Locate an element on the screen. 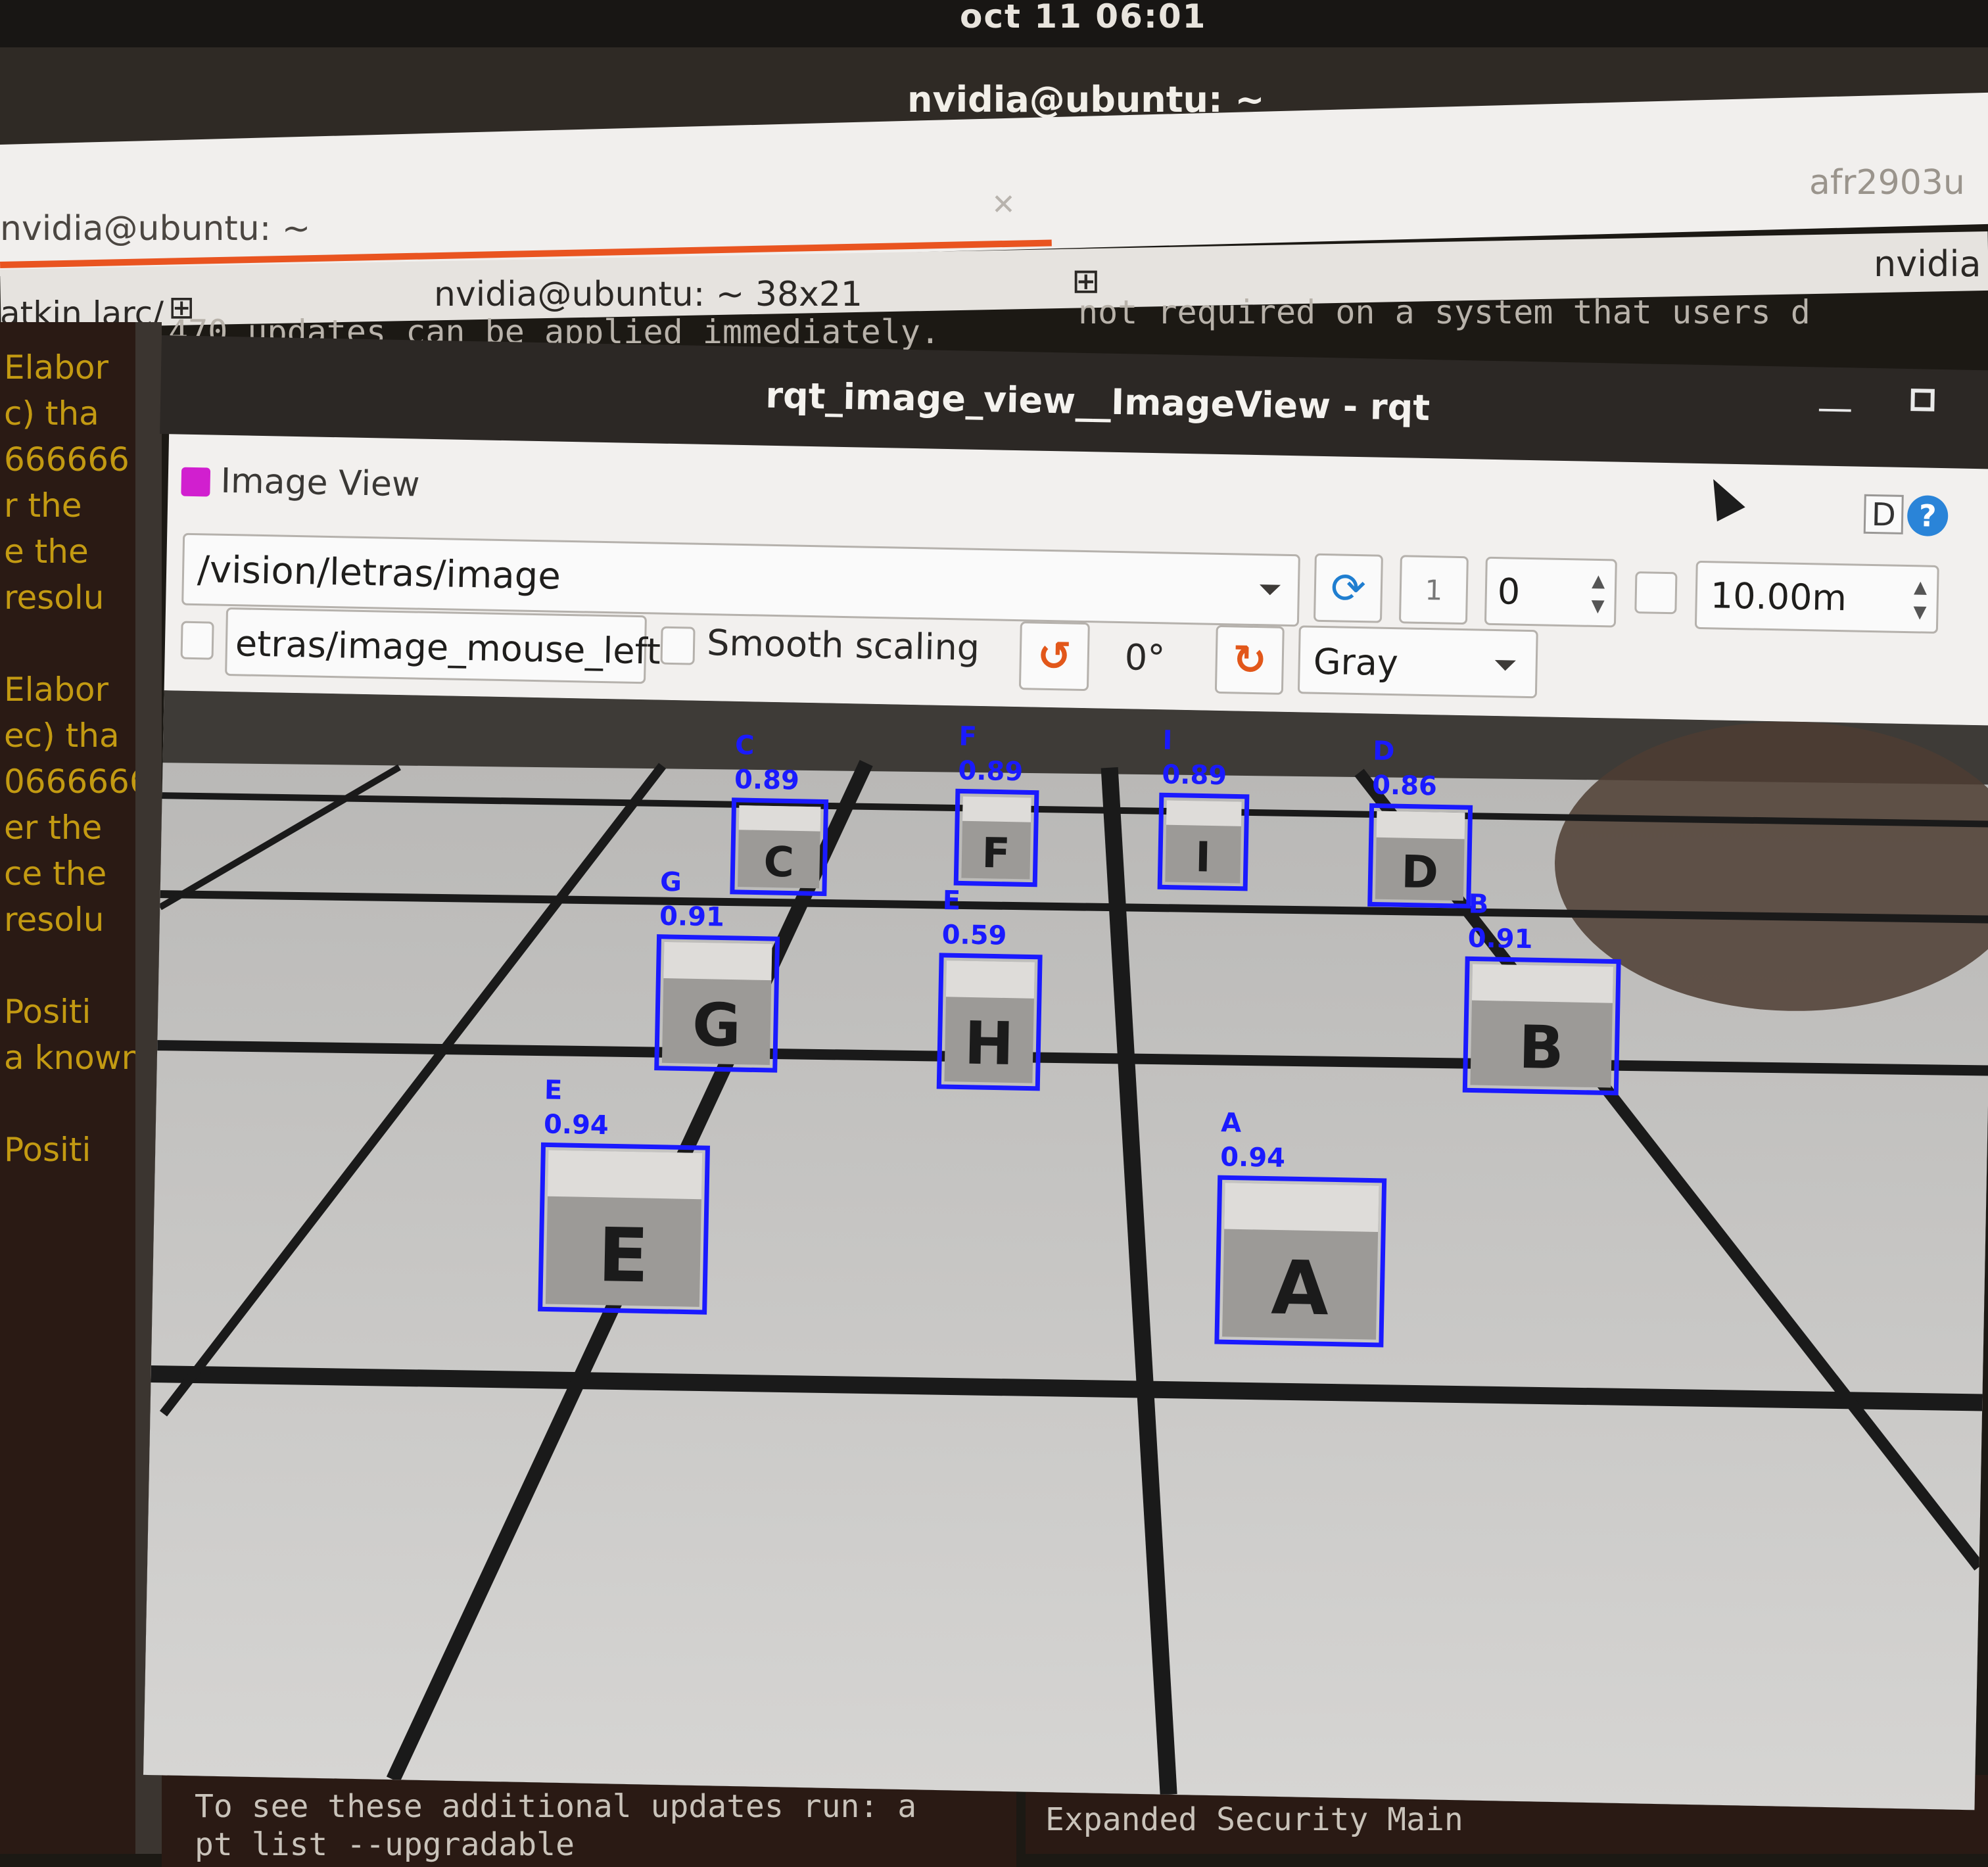 This screenshot has width=1988, height=1867. freeze-button: 1 is located at coordinates (1433, 590).